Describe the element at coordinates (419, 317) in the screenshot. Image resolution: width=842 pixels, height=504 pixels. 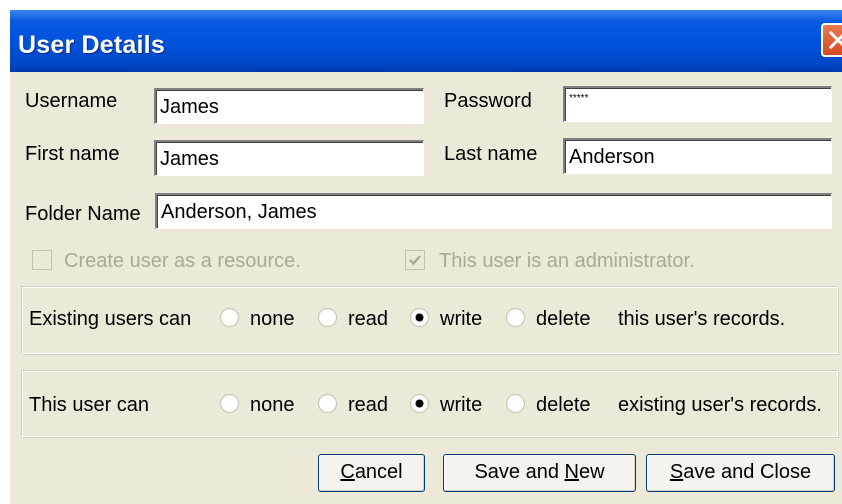
I see `existing-users-write-radio` at that location.